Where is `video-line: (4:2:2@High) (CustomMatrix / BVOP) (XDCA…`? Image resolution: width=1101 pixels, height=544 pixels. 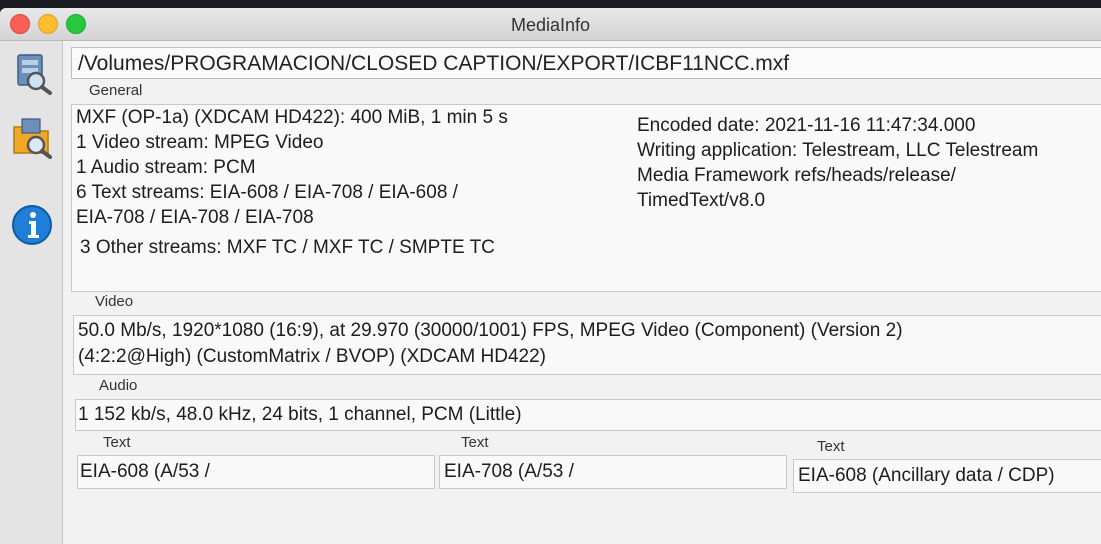 video-line: (4:2:2@High) (CustomMatrix / BVOP) (XDCA… is located at coordinates (312, 356).